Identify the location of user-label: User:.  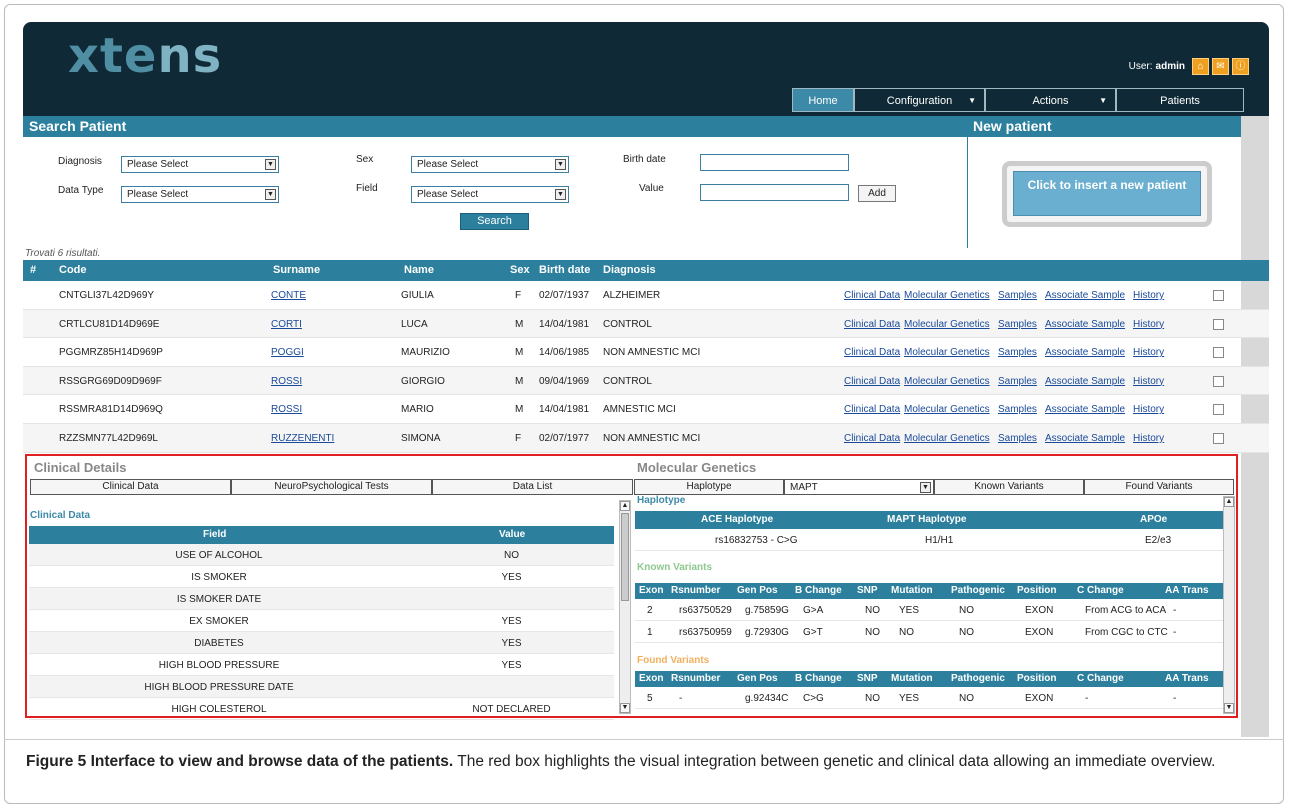
(1140, 66).